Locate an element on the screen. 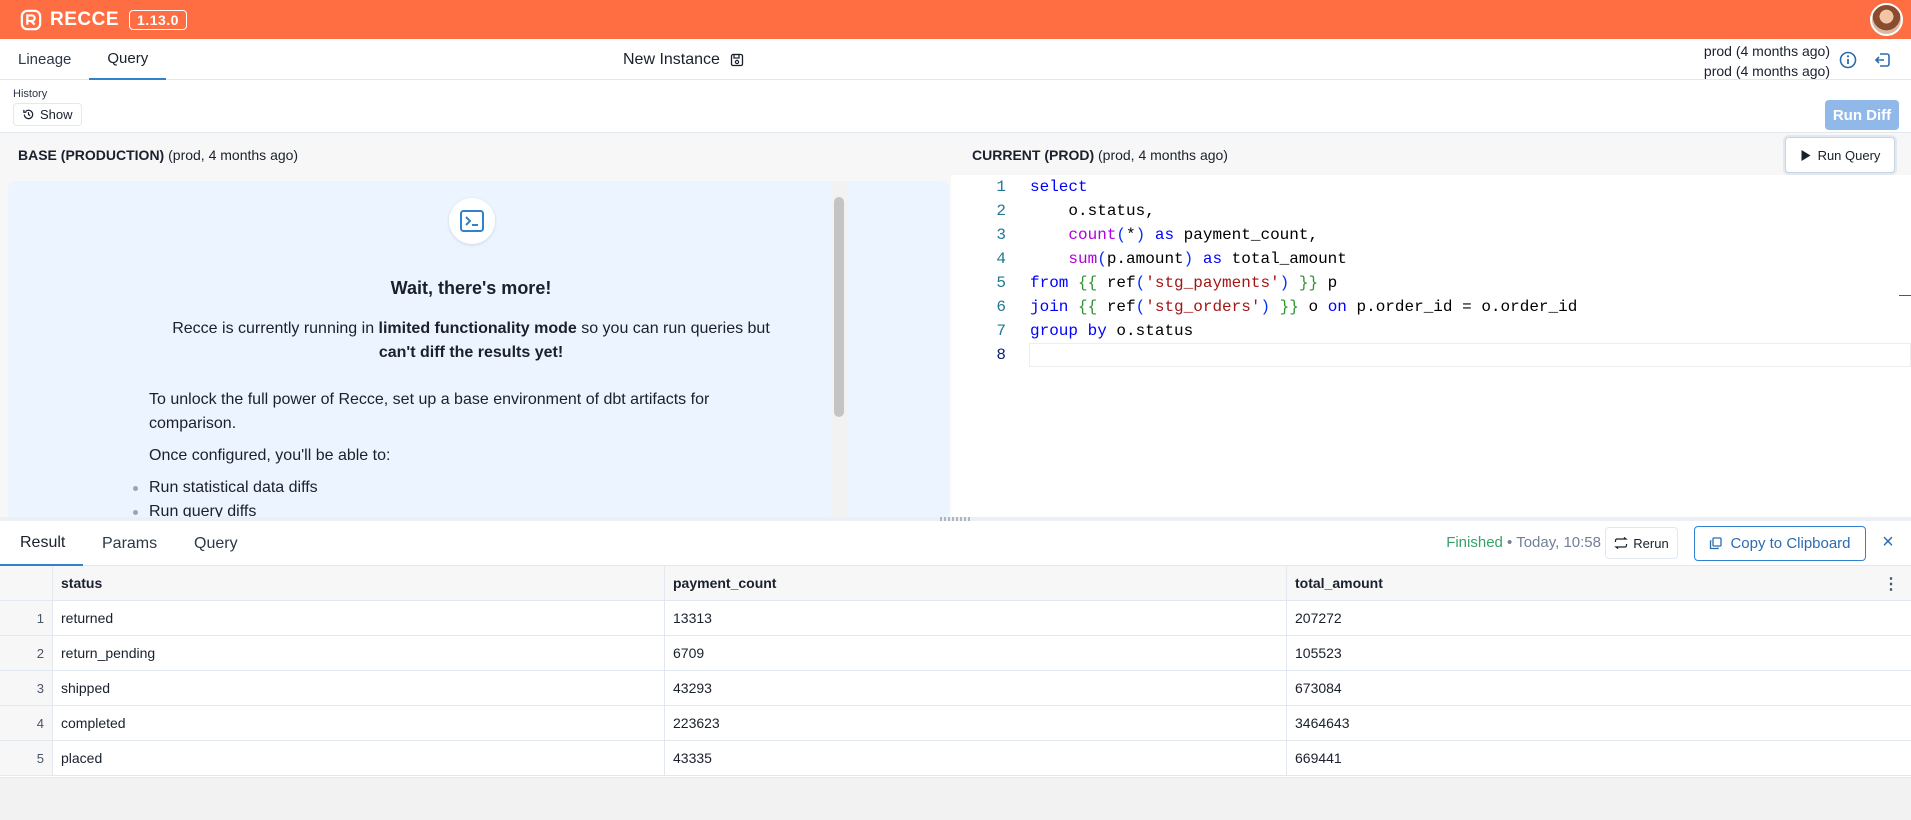 The width and height of the screenshot is (1911, 820). table-row: 2 return_pending 6709 105523 is located at coordinates (955, 653).